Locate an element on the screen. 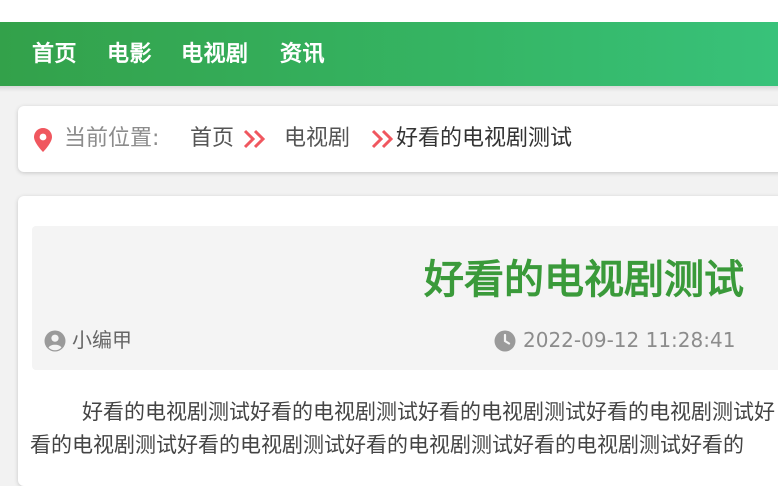  breadcrumb-current: 好看的电视剧测试 is located at coordinates (484, 138).